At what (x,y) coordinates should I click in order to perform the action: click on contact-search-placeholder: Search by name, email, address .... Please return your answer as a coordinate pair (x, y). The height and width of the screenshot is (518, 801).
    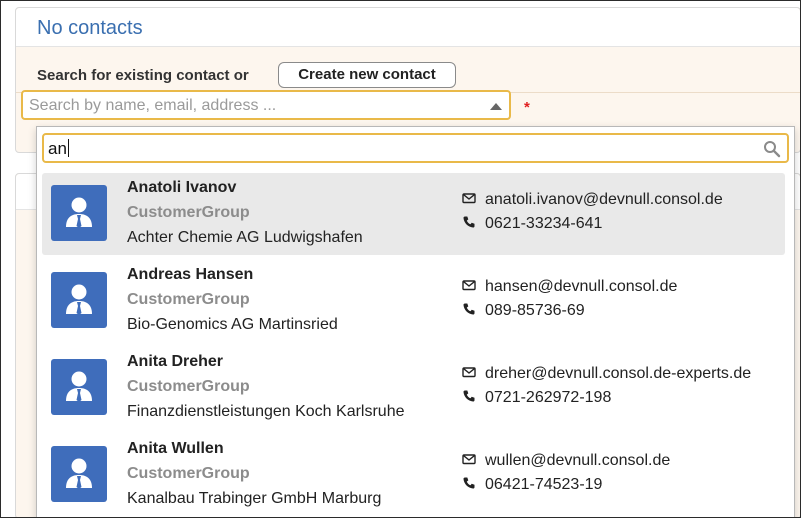
    Looking at the image, I should click on (153, 105).